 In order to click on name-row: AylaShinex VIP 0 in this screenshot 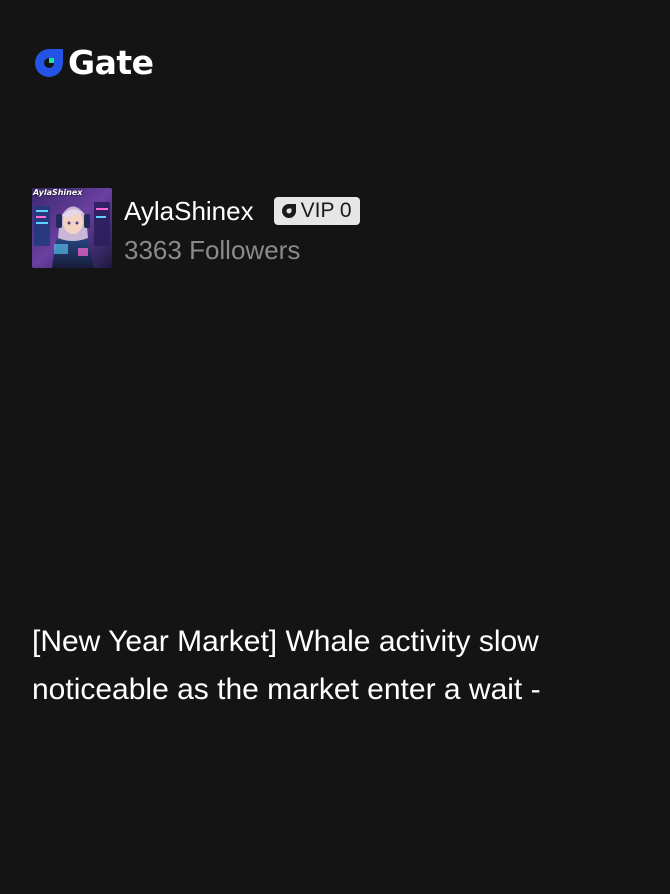, I will do `click(242, 211)`.